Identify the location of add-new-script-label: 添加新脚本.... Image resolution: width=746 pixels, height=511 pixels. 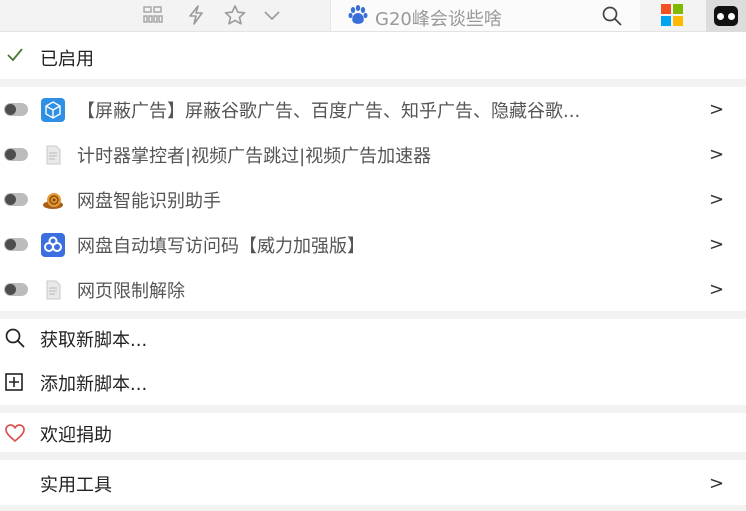
(94, 384).